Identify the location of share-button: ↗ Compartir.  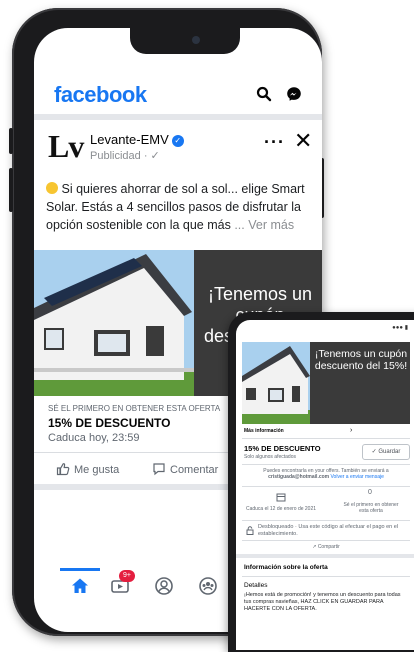
(326, 547).